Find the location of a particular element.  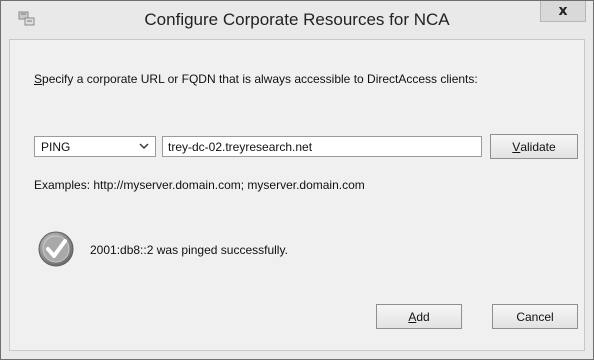

close-icon: x is located at coordinates (563, 11).